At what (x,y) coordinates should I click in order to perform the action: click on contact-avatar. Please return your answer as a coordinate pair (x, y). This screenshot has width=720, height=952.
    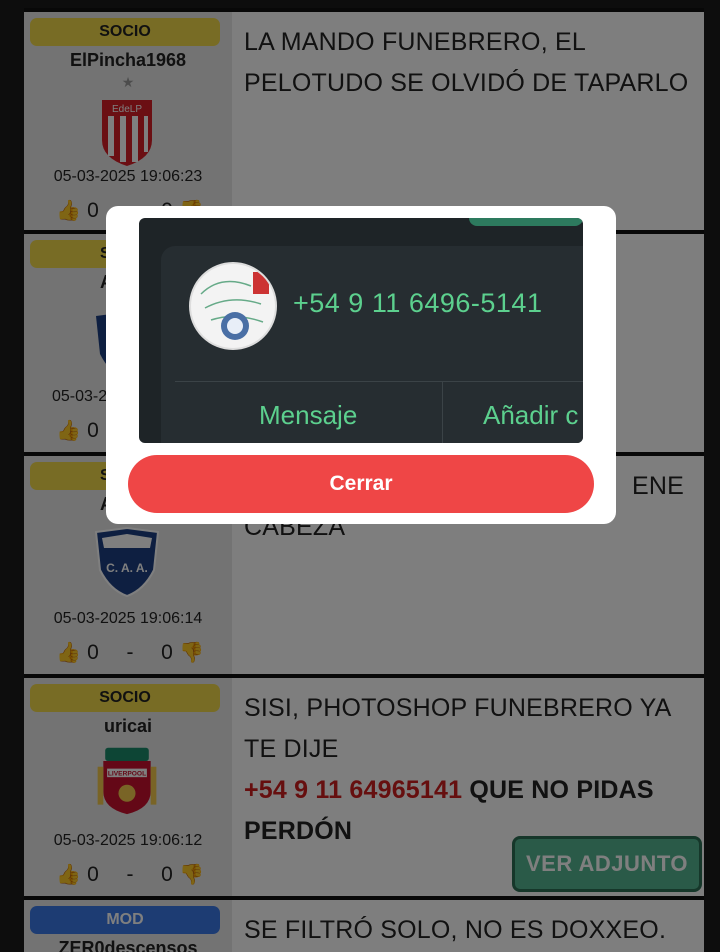
    Looking at the image, I should click on (233, 306).